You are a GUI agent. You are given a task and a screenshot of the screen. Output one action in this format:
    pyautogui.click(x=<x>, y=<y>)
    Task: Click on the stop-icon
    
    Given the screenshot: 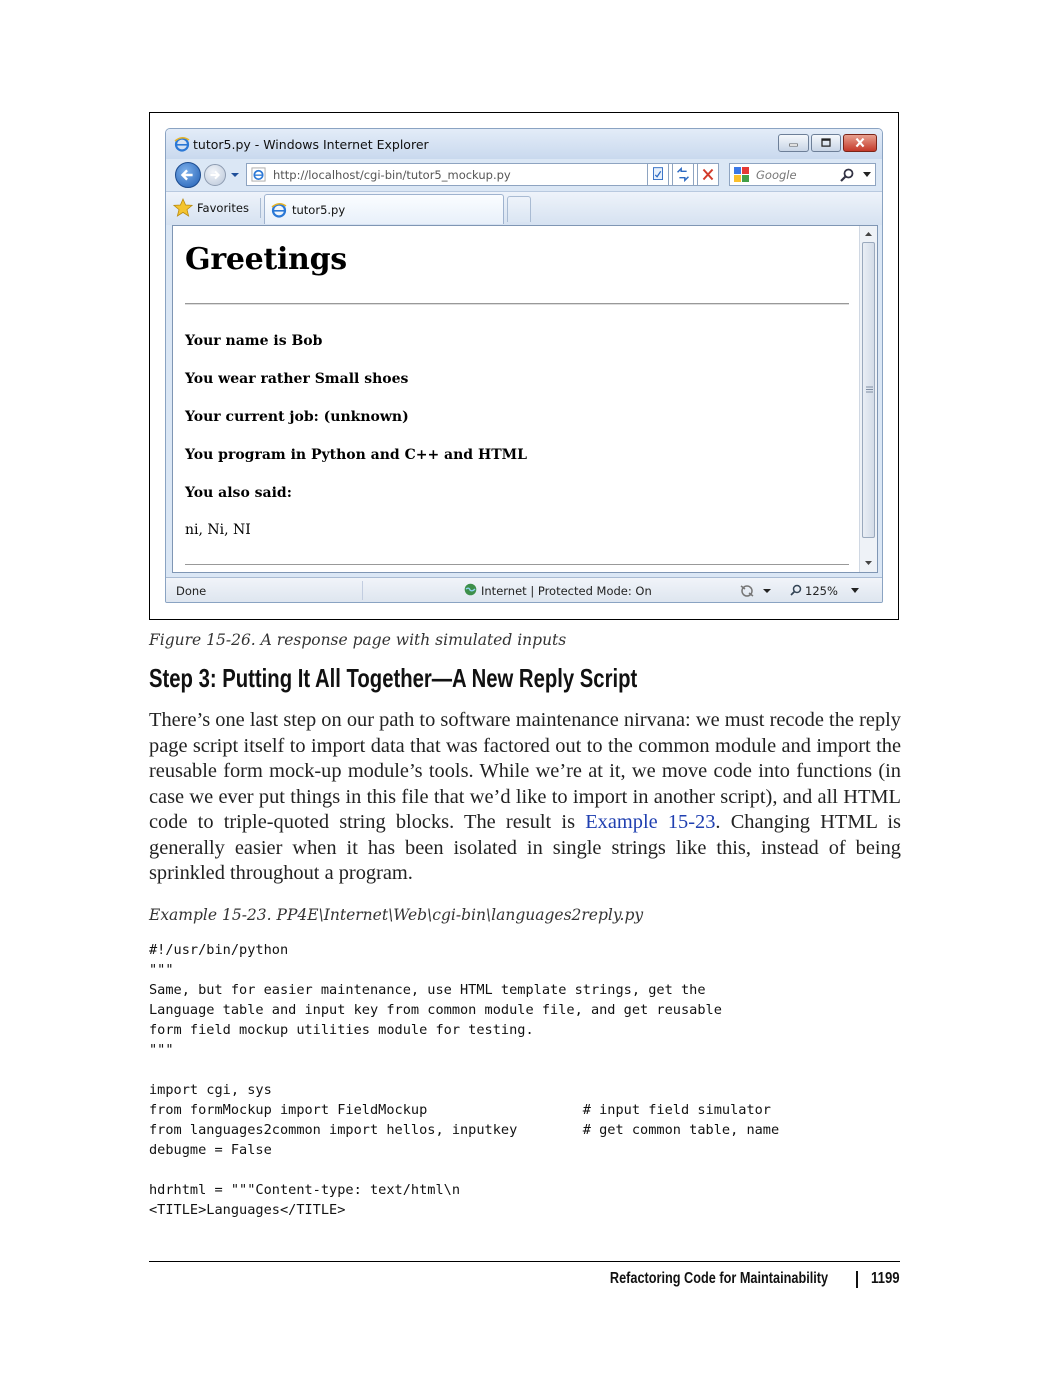 What is the action you would take?
    pyautogui.click(x=708, y=174)
    